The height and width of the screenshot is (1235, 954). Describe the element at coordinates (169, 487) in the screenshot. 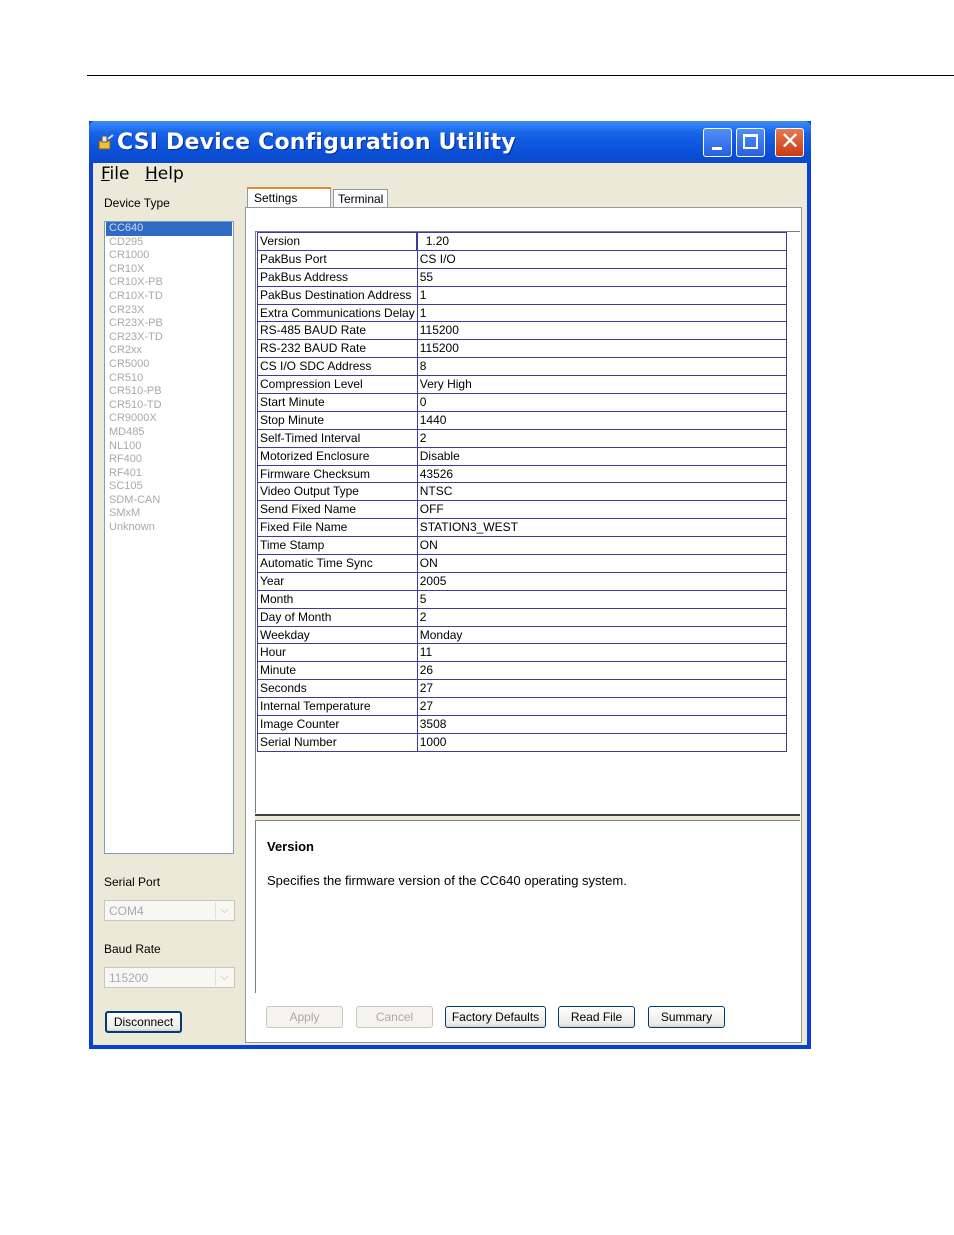

I see `device-list-item: SC105` at that location.